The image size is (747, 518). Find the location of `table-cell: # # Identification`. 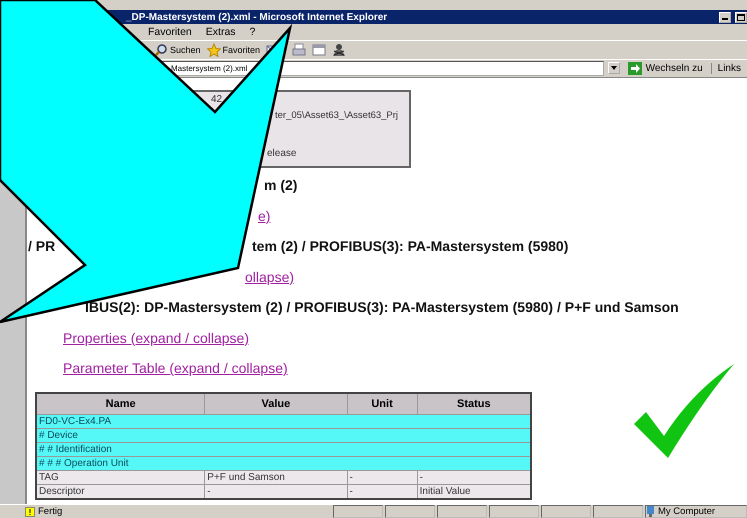

table-cell: # # Identification is located at coordinates (120, 449).